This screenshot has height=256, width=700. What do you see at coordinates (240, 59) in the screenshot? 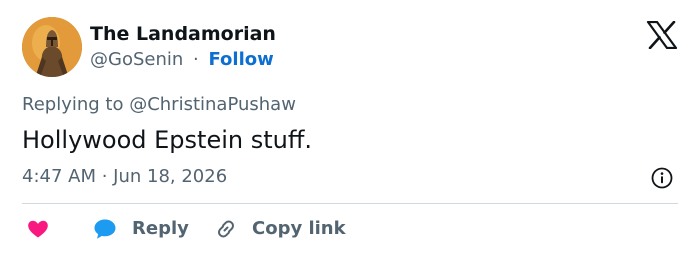
I see `follow-button: Follow` at bounding box center [240, 59].